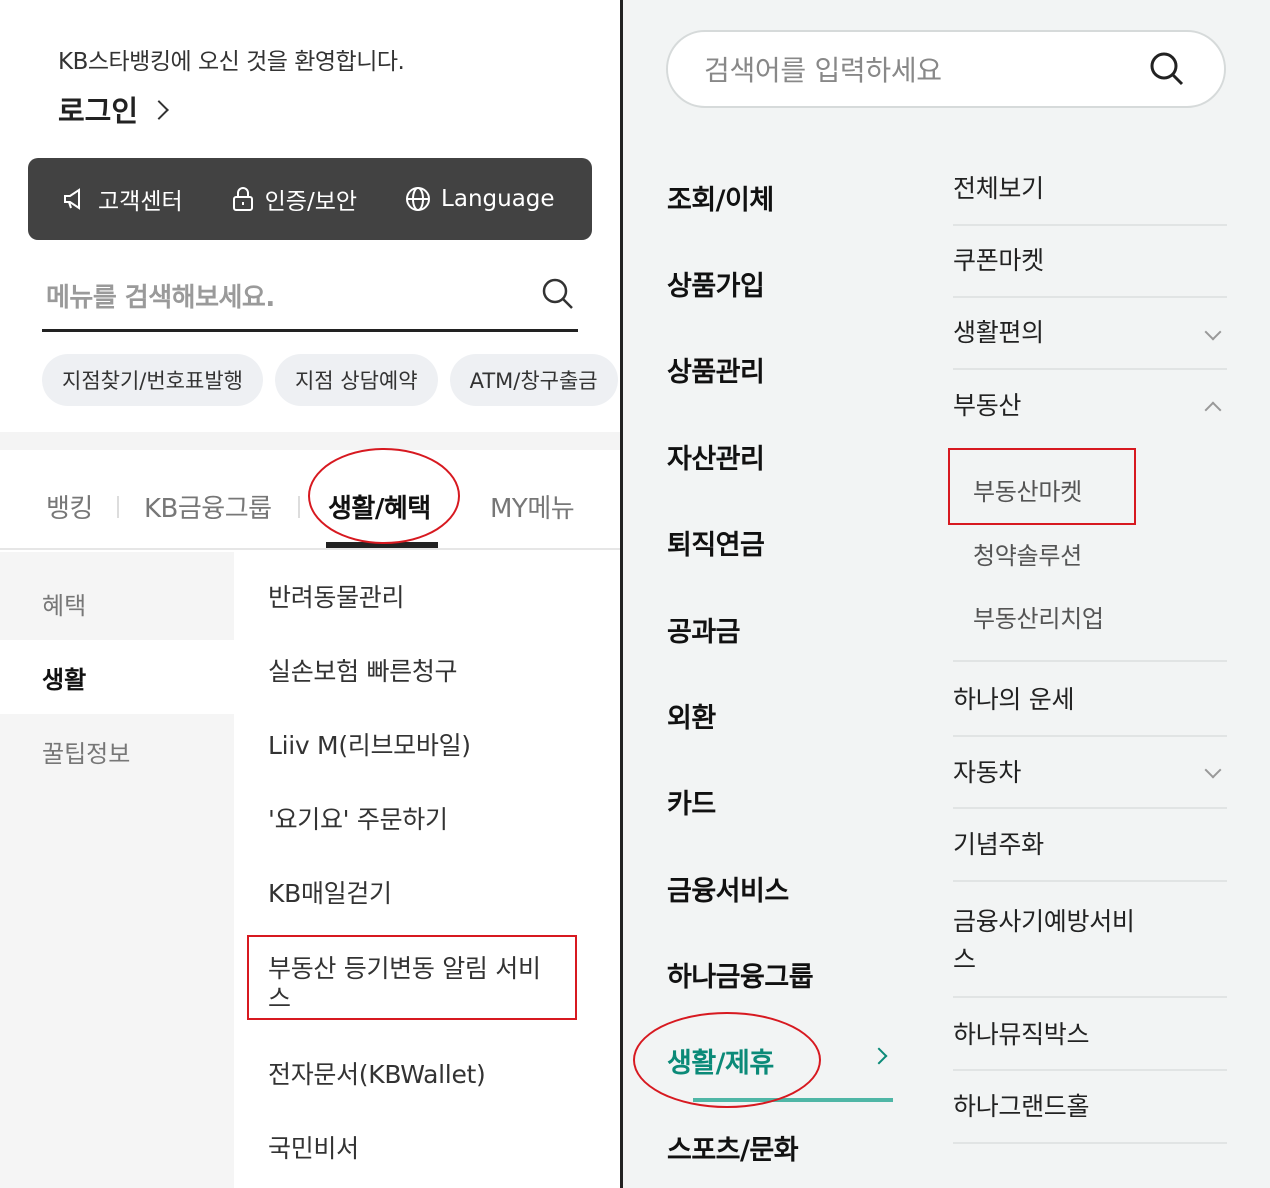 The width and height of the screenshot is (1270, 1188). I want to click on menu-item-kb-walk: KB매일걷기, so click(330, 894).